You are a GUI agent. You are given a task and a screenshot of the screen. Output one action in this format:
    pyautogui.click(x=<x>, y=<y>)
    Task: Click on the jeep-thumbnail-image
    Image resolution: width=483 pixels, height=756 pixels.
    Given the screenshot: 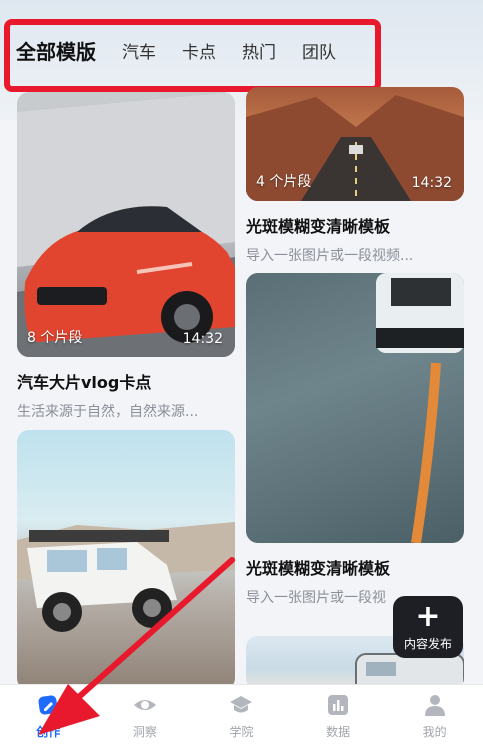 What is the action you would take?
    pyautogui.click(x=126, y=577)
    